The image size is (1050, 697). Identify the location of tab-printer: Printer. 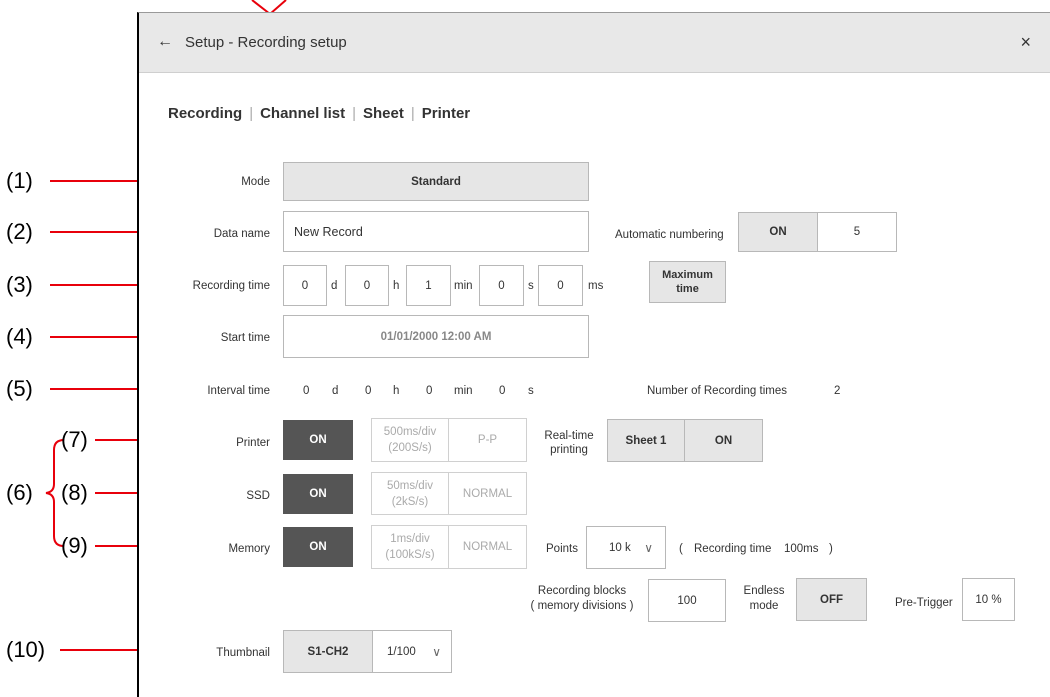
(446, 113).